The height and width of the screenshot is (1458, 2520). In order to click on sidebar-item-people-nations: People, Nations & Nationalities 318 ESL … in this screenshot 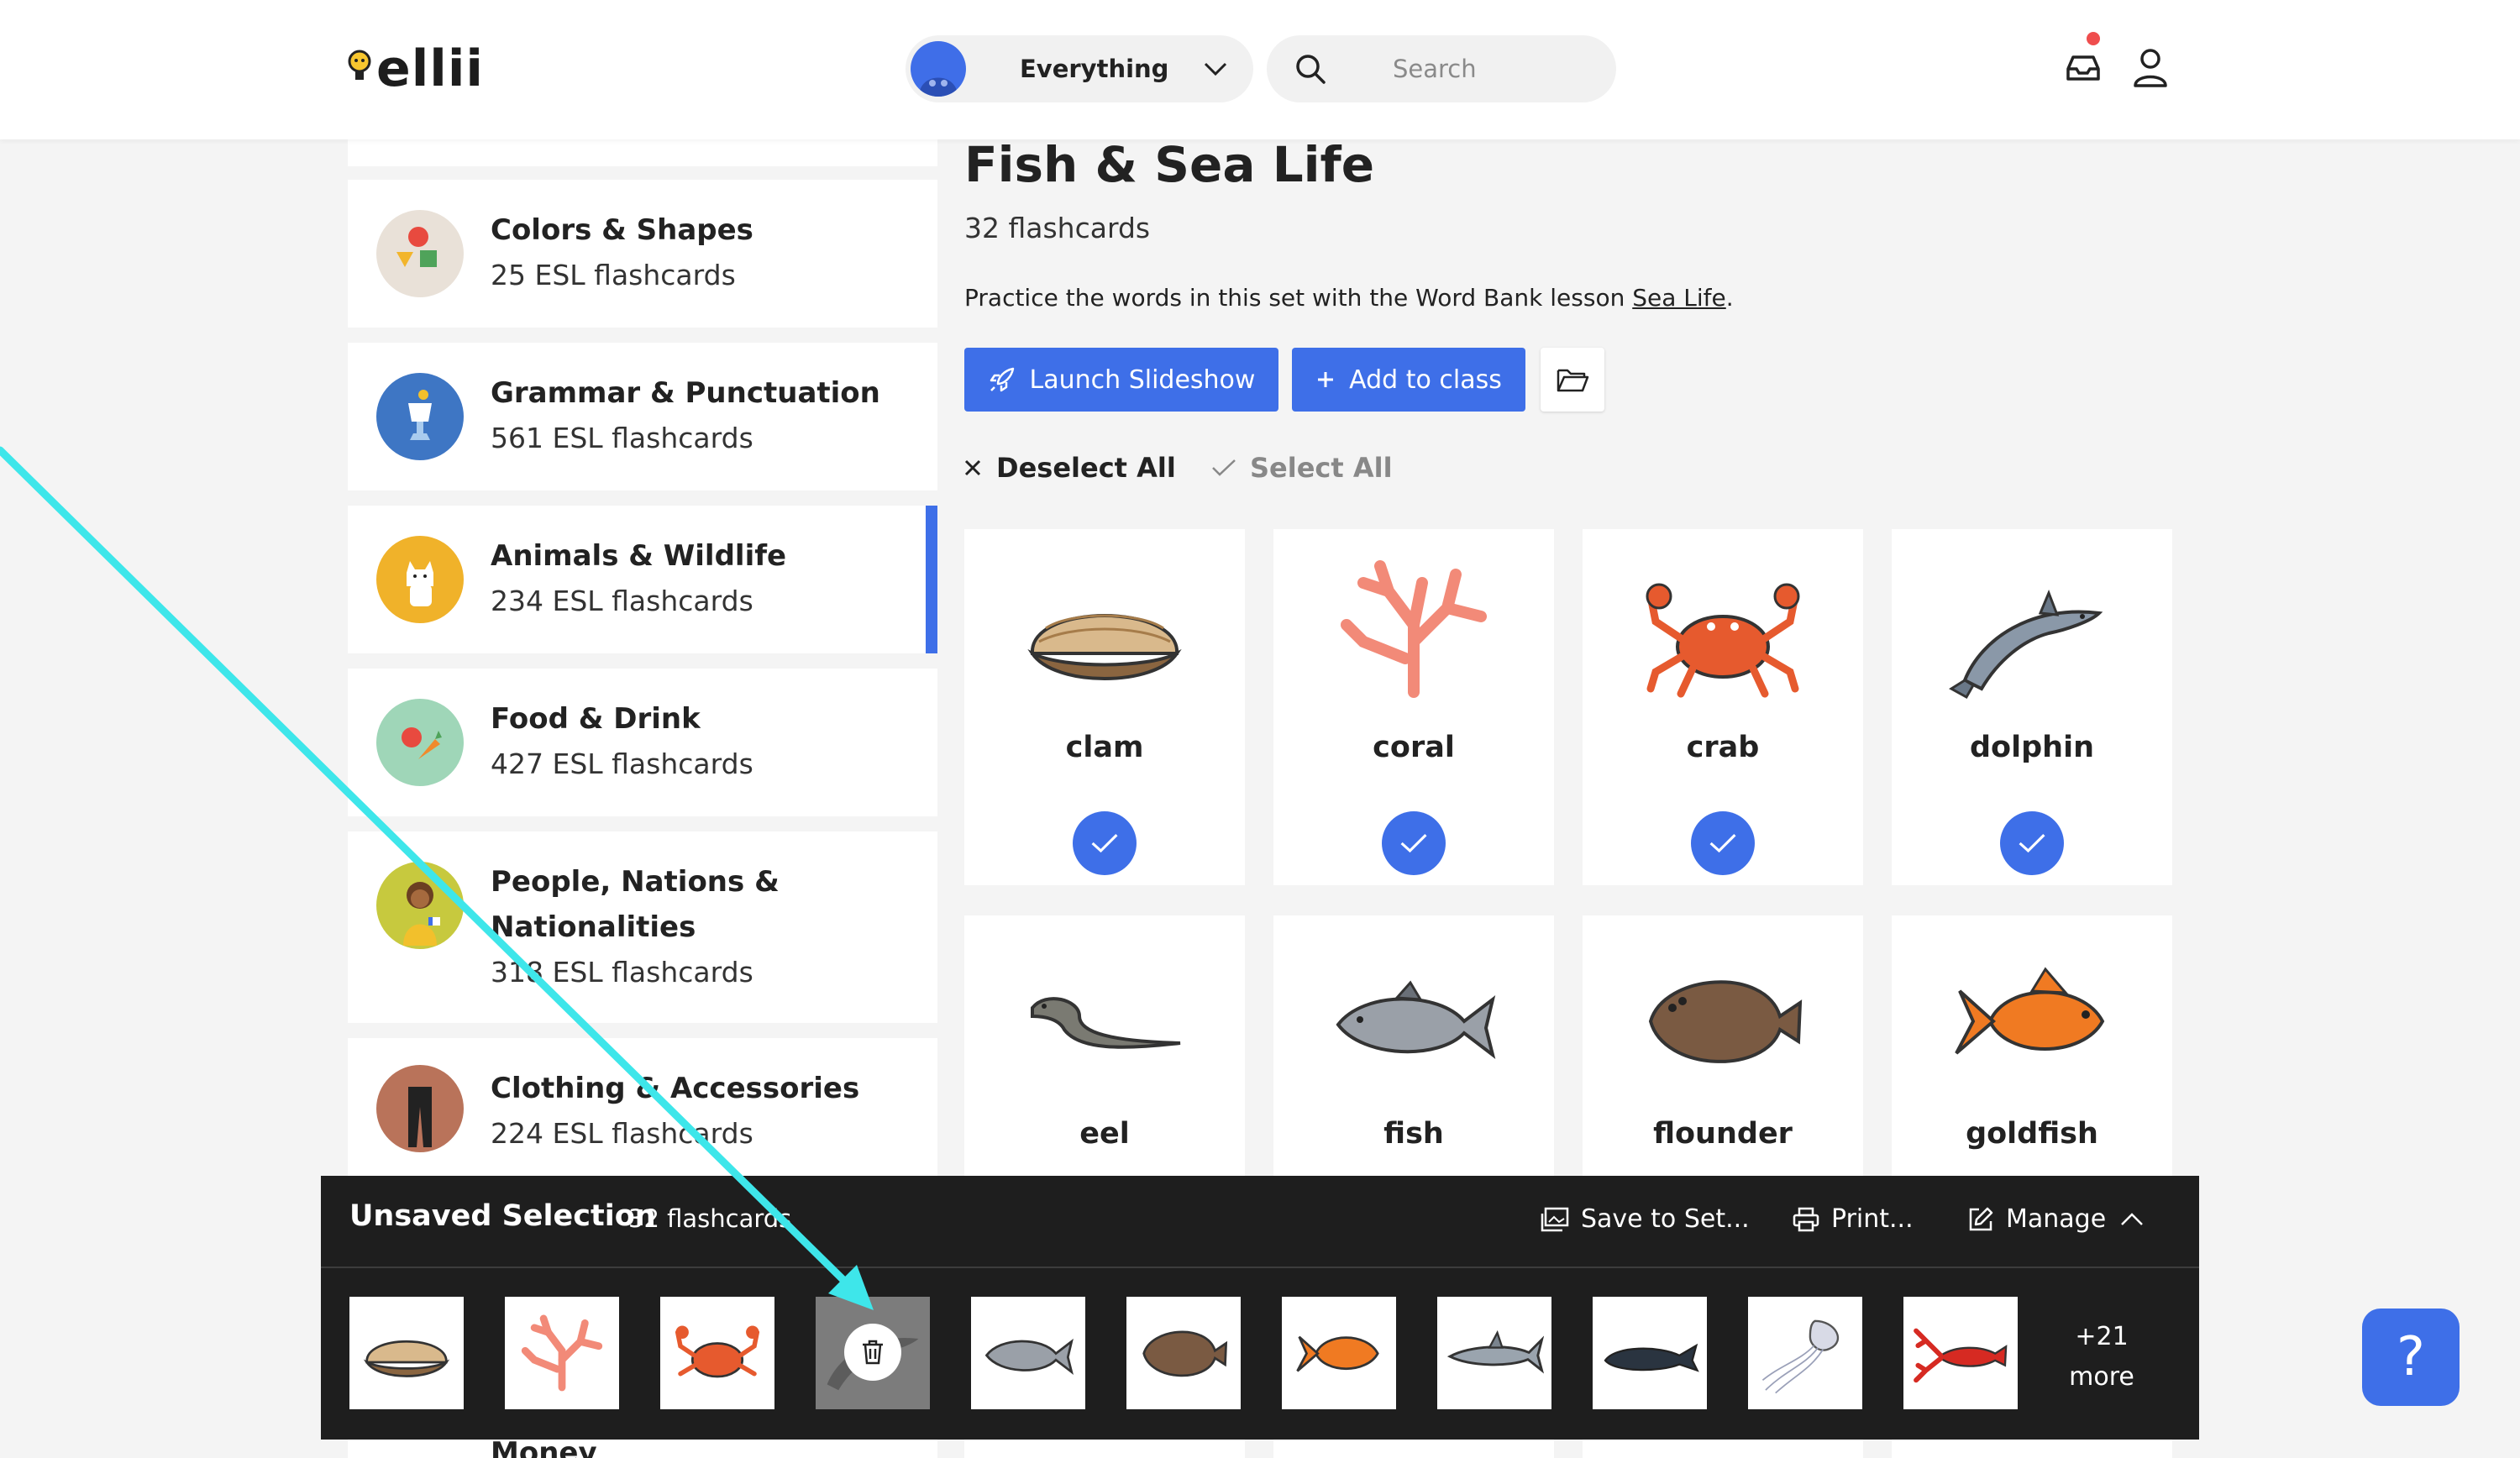, I will do `click(642, 927)`.